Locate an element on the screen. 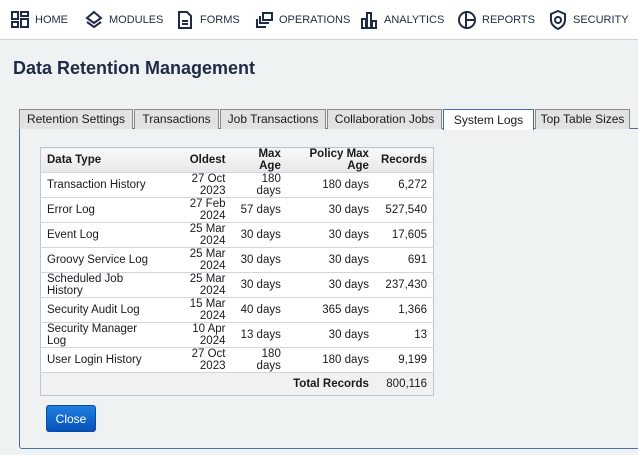 Image resolution: width=638 pixels, height=455 pixels. table-cell: 40 days is located at coordinates (259, 310).